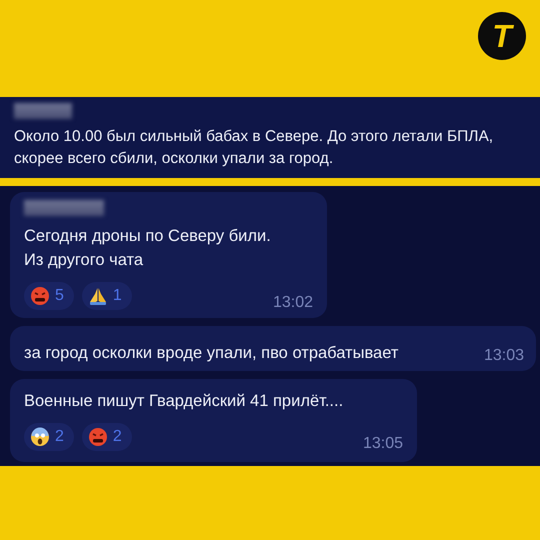  What do you see at coordinates (502, 36) in the screenshot?
I see `logo-letter: T` at bounding box center [502, 36].